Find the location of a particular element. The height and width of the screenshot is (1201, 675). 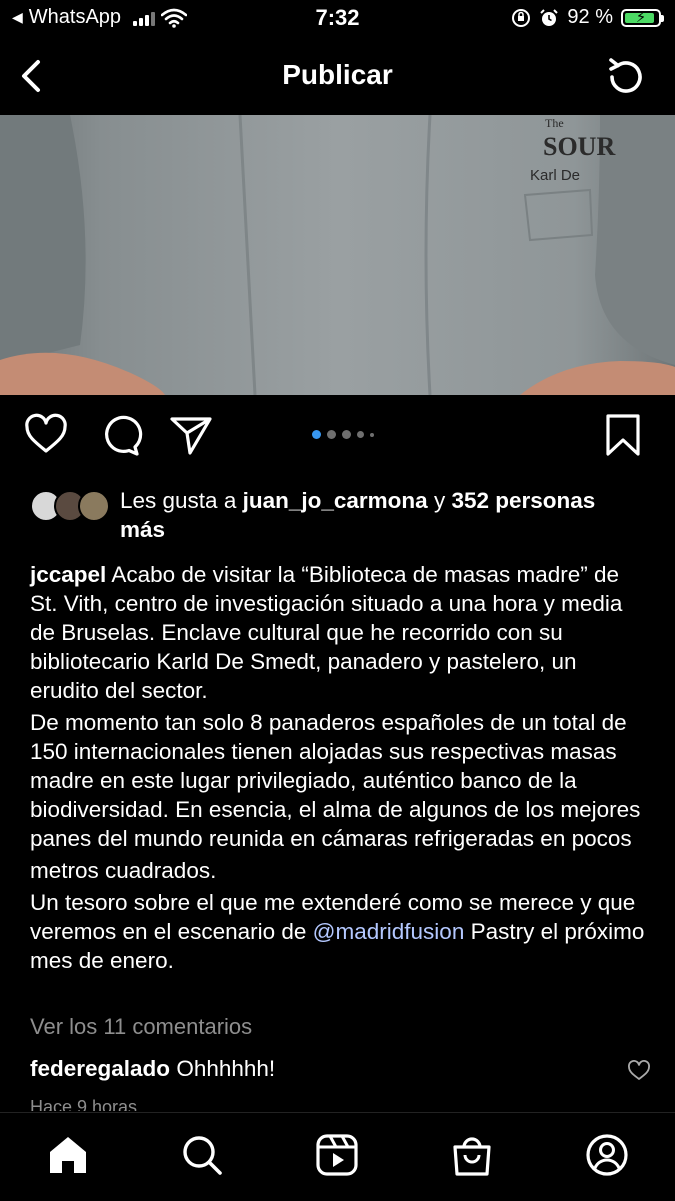

comment-row: federegalado Ohhhhhh! is located at coordinates (152, 1069).